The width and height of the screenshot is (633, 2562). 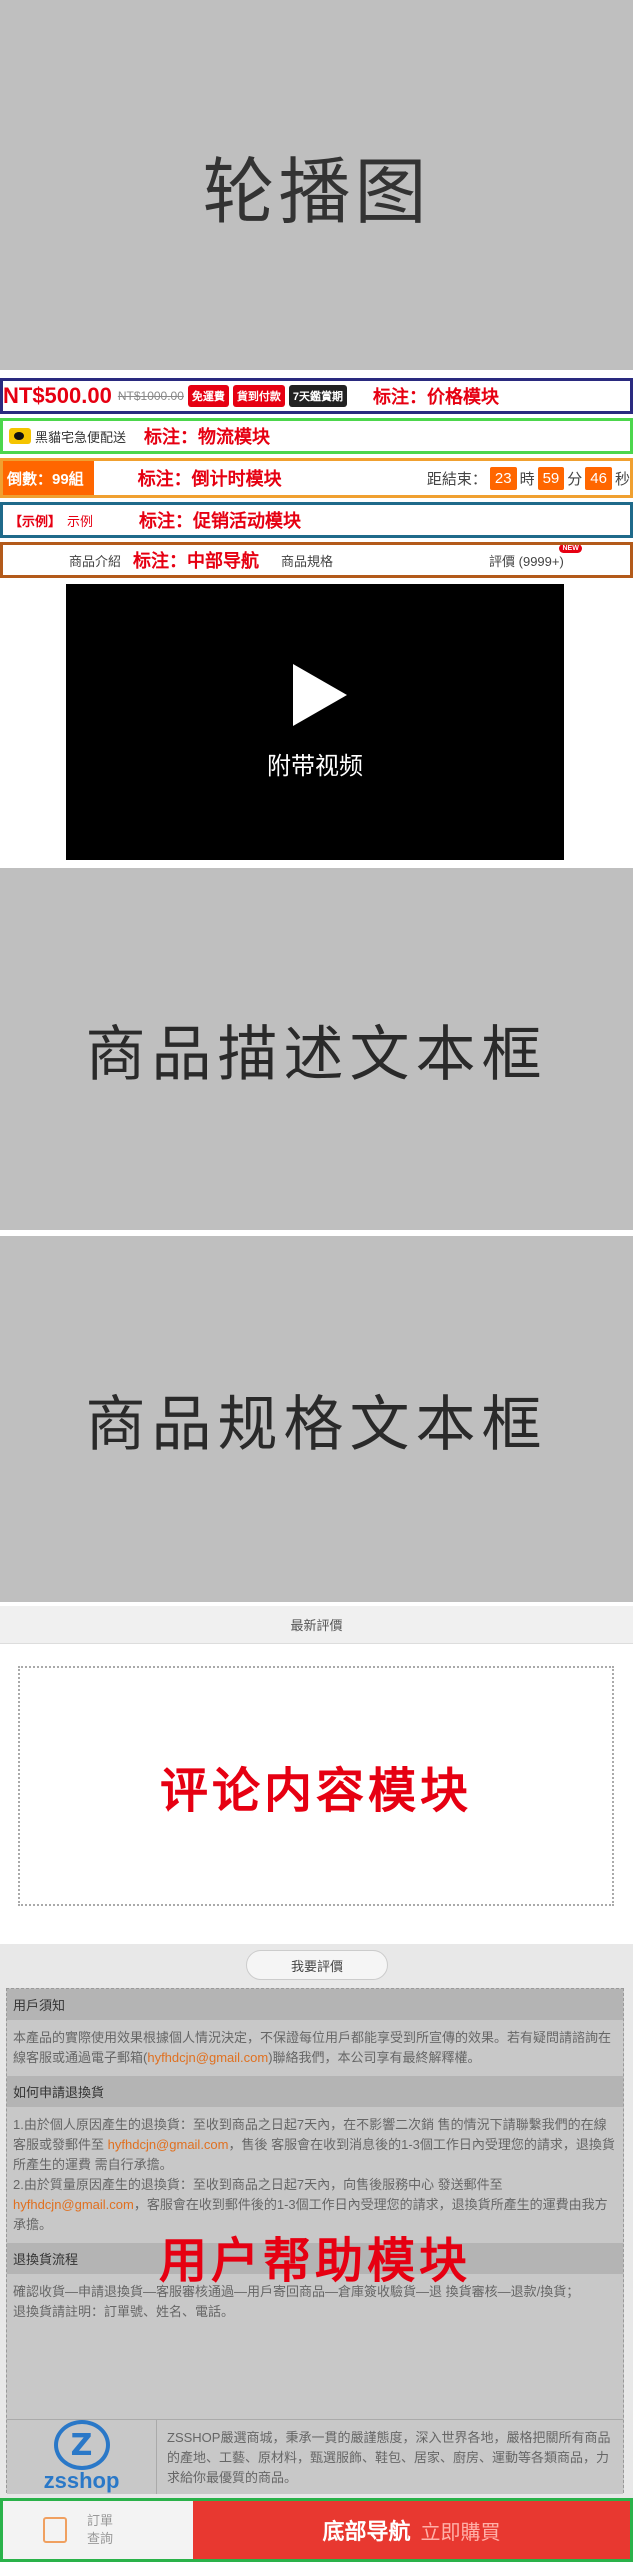 I want to click on countdown-minutes: 59, so click(x=551, y=478).